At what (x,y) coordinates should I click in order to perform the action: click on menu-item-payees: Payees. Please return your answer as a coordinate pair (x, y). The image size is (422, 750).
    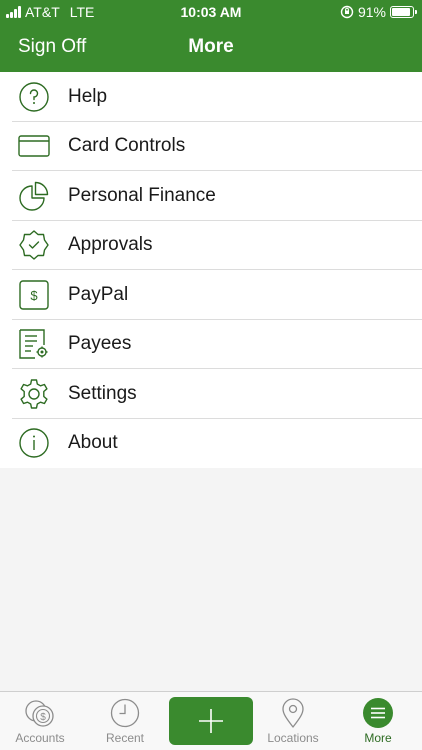
    Looking at the image, I should click on (211, 345).